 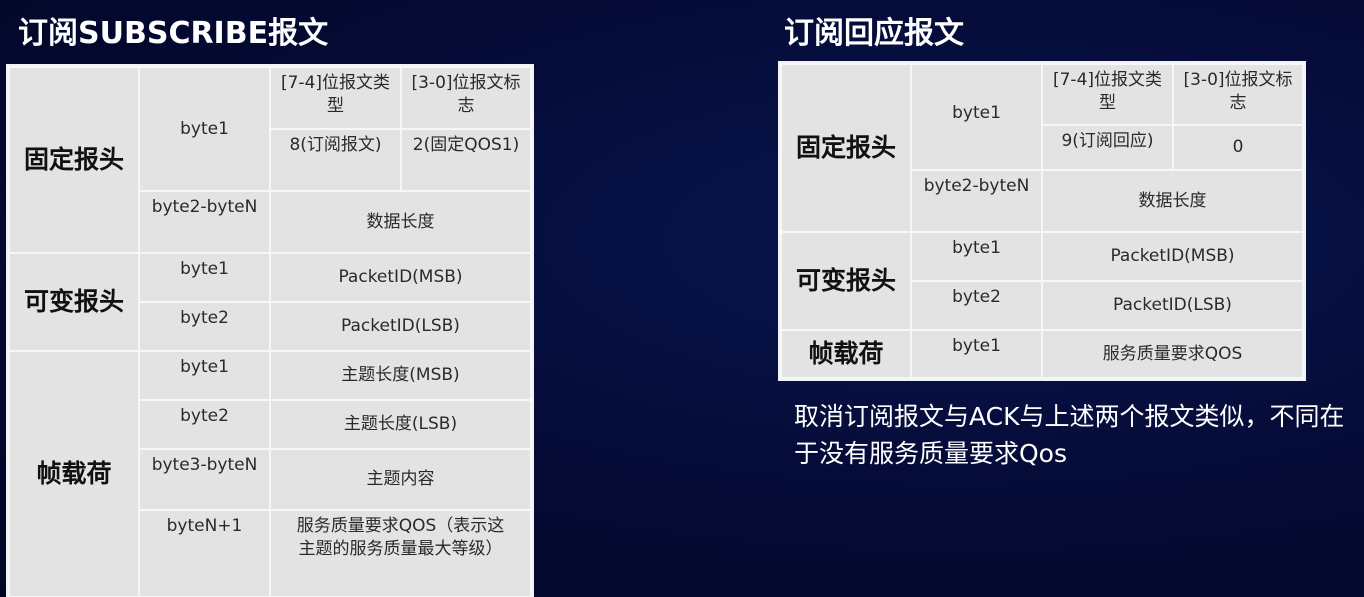 What do you see at coordinates (400, 424) in the screenshot?
I see `payload-byte-desc: 主题长度(LSB)` at bounding box center [400, 424].